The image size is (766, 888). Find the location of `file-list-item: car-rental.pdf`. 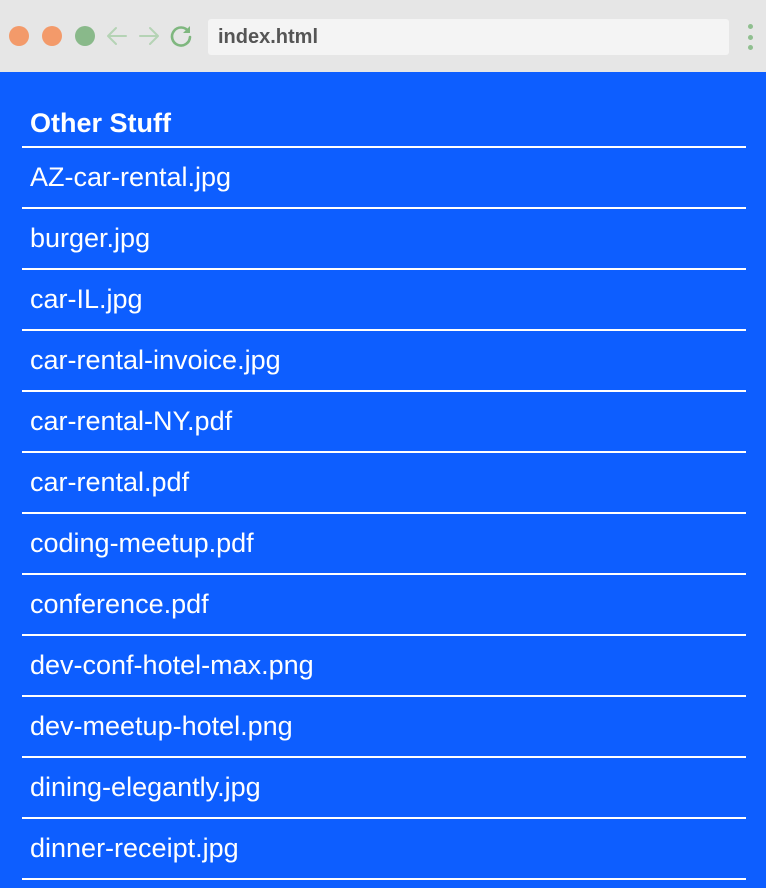

file-list-item: car-rental.pdf is located at coordinates (384, 483).